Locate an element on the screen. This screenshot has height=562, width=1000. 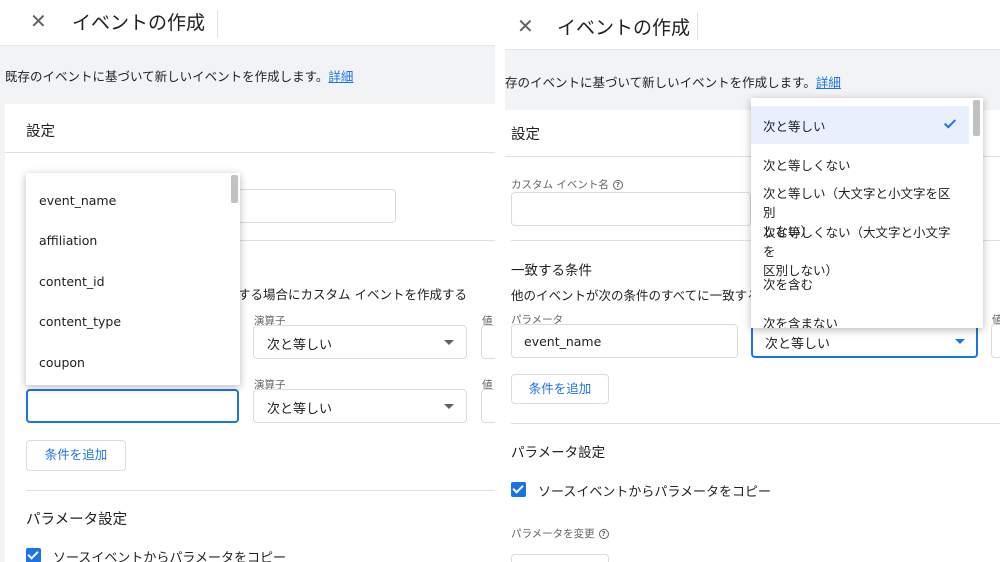
operator-option-equals: 次と等しい is located at coordinates (860, 125).